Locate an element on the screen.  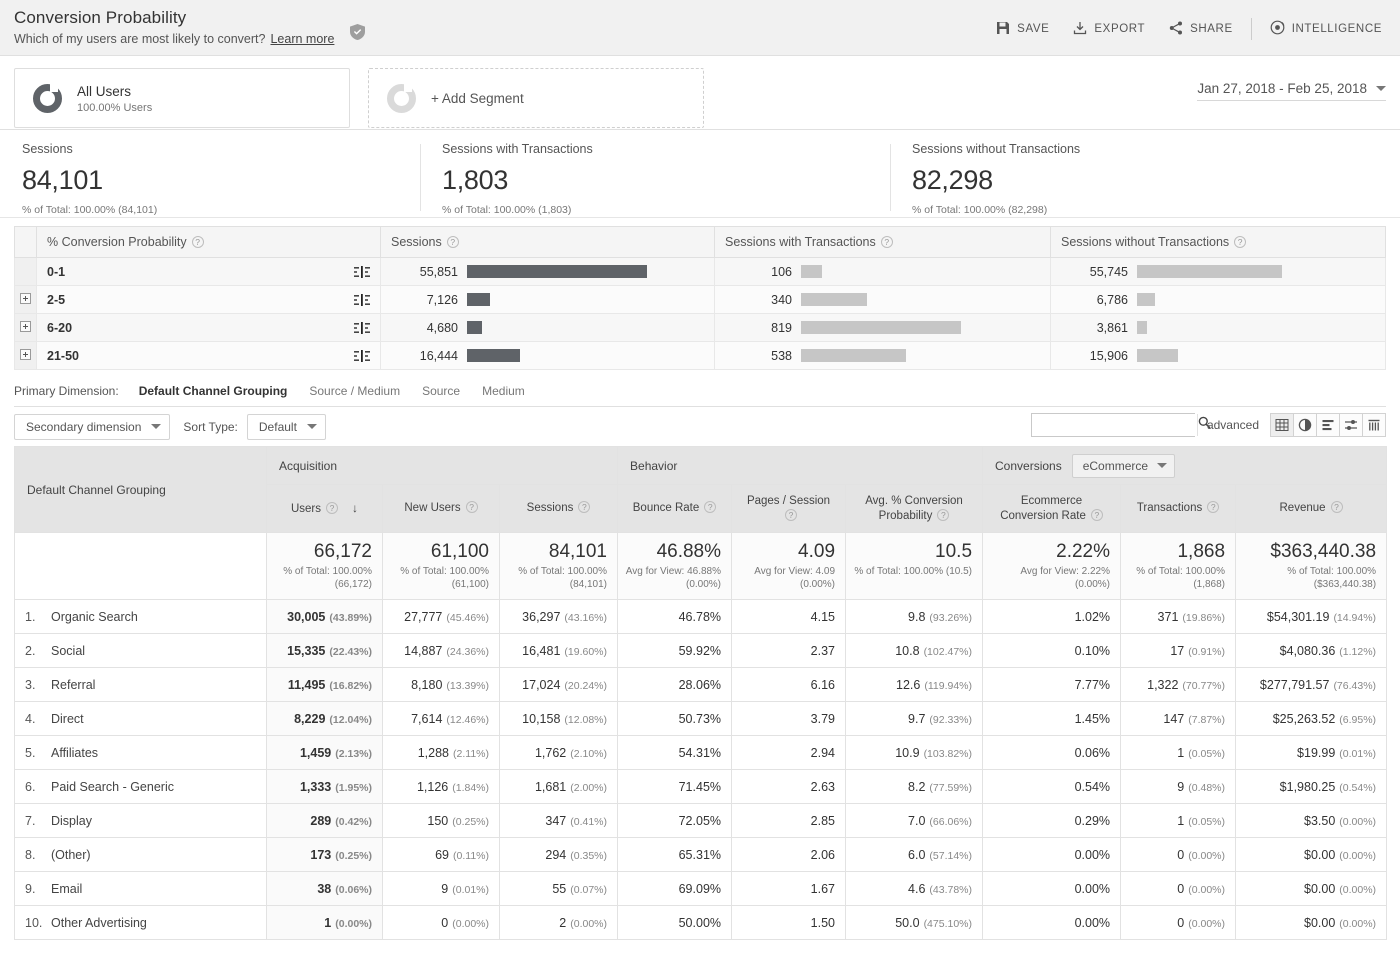
pie-view-icon is located at coordinates (1305, 425).